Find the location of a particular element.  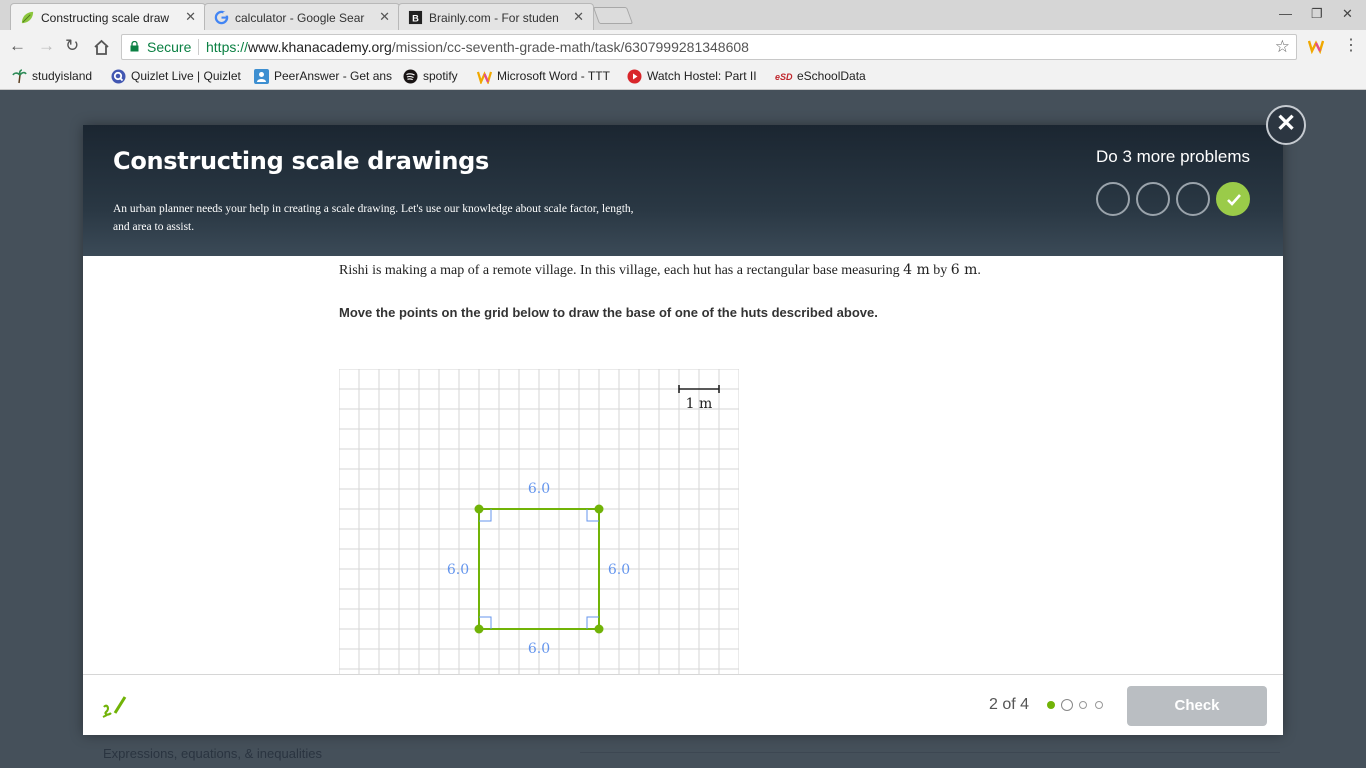

side-length-left: 6.0 is located at coordinates (458, 570).